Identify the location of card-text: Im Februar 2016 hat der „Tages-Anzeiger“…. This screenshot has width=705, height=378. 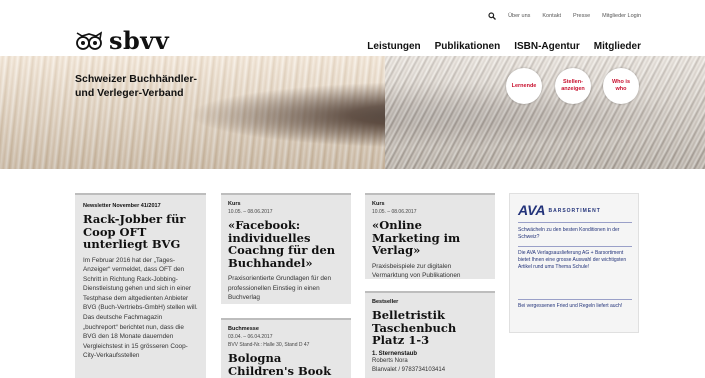
(140, 308).